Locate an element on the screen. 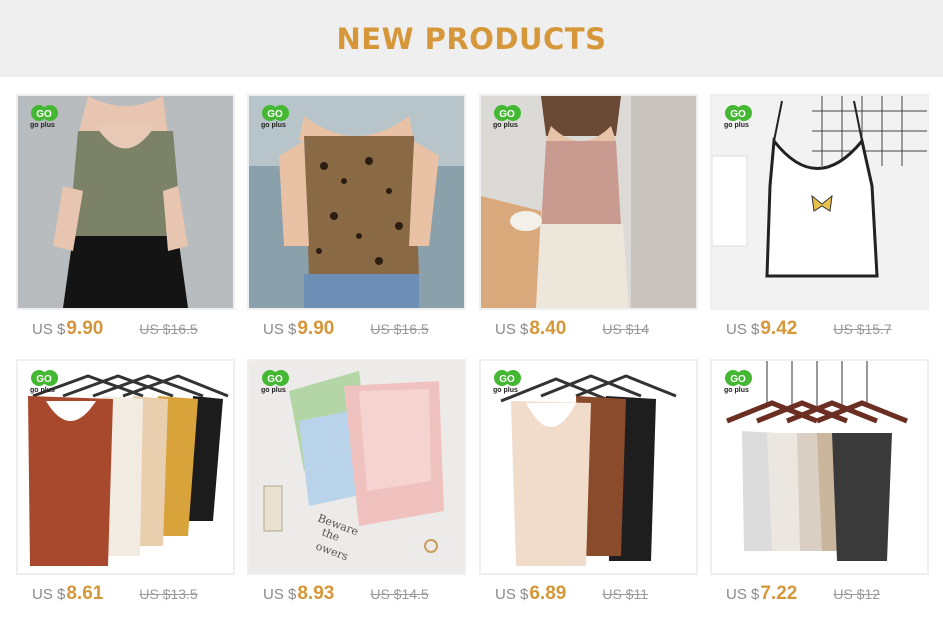 The height and width of the screenshot is (643, 943). product-card: GO go plus US $ 7.22 US $12 is located at coordinates (819, 481).